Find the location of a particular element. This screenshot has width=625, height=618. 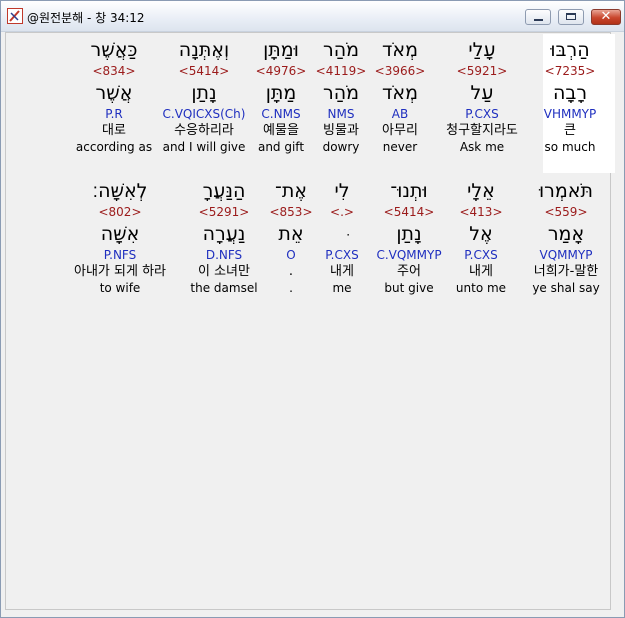

lexical-form: אֲשֶׁר is located at coordinates (114, 93).